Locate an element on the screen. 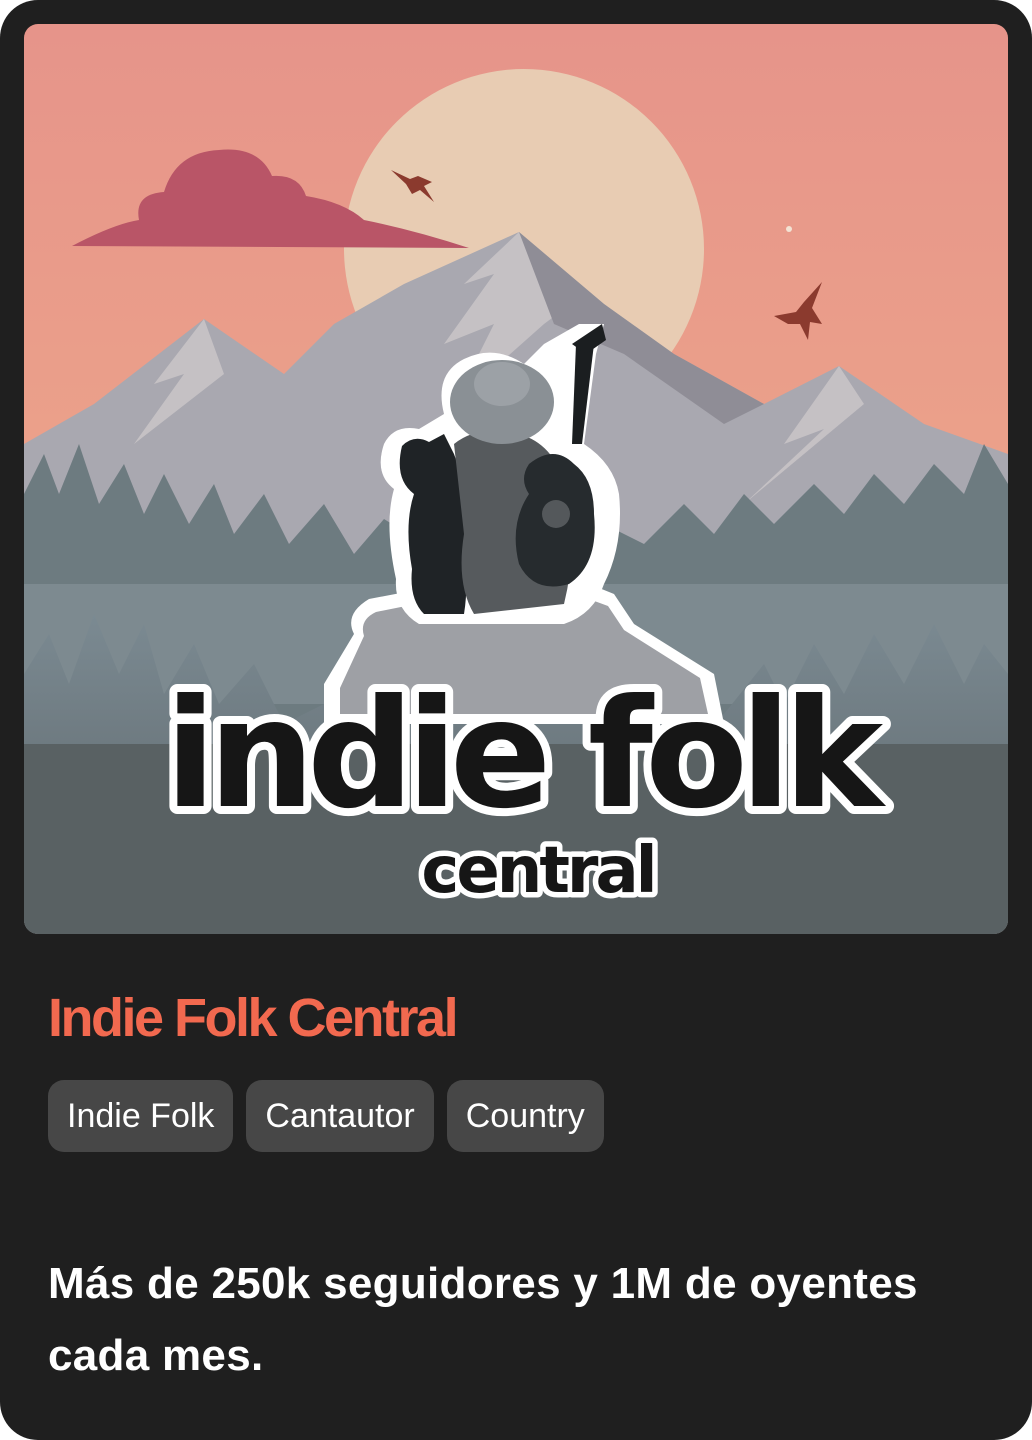 This screenshot has height=1440, width=1032. svg-text: indie folk is located at coordinates (526, 755).